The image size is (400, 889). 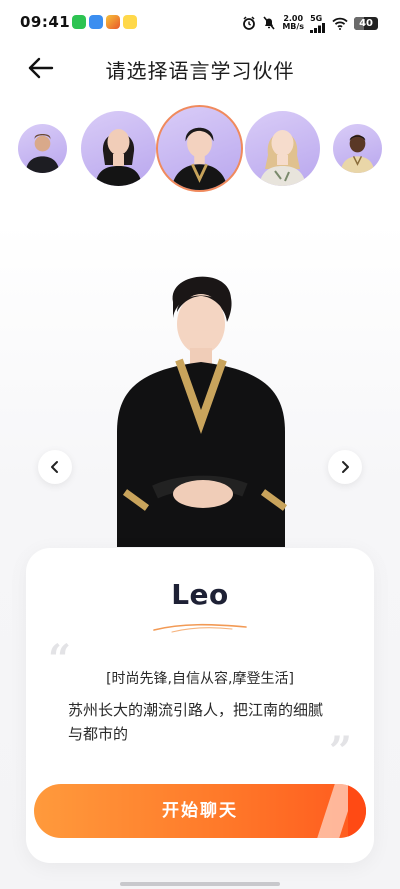 What do you see at coordinates (249, 23) in the screenshot?
I see `alarm-icon` at bounding box center [249, 23].